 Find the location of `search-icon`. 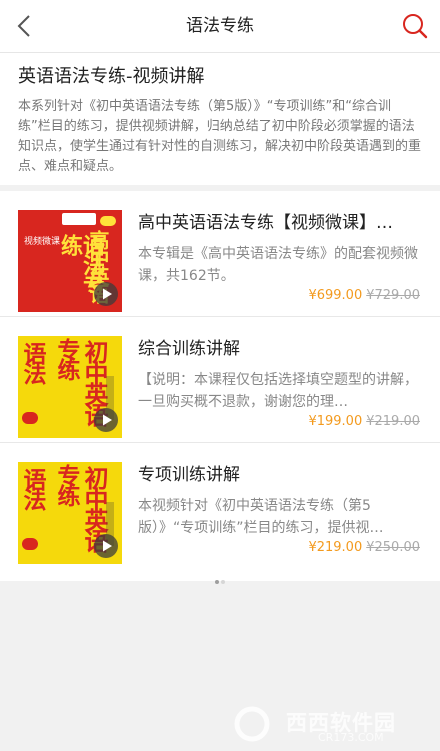

search-icon is located at coordinates (415, 26).